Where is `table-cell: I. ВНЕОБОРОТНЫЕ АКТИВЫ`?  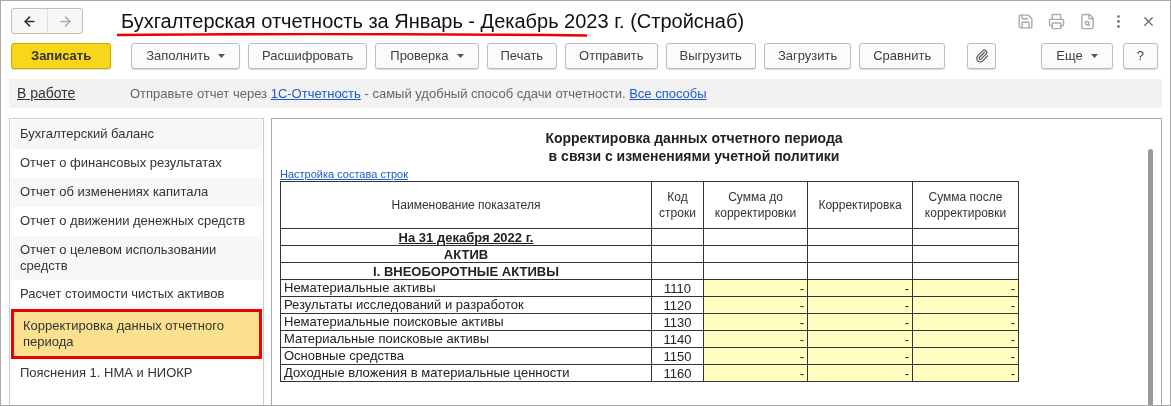
table-cell: I. ВНЕОБОРОТНЫЕ АКТИВЫ is located at coordinates (466, 271).